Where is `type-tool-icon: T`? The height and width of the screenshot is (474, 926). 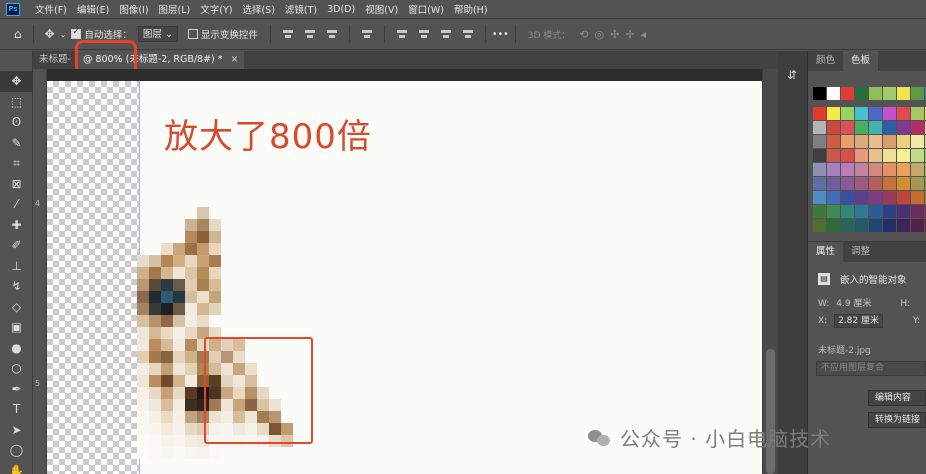 type-tool-icon: T is located at coordinates (16, 409).